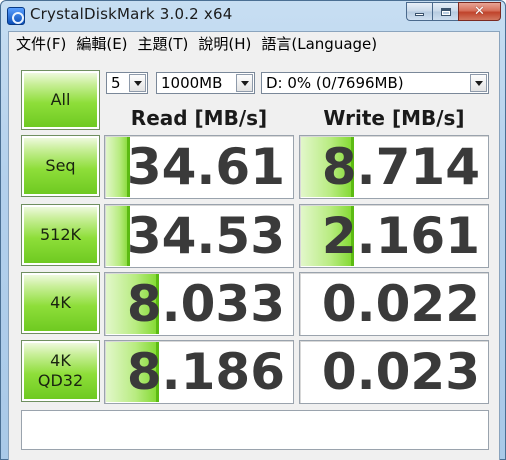  I want to click on minimize-icon, so click(419, 14).